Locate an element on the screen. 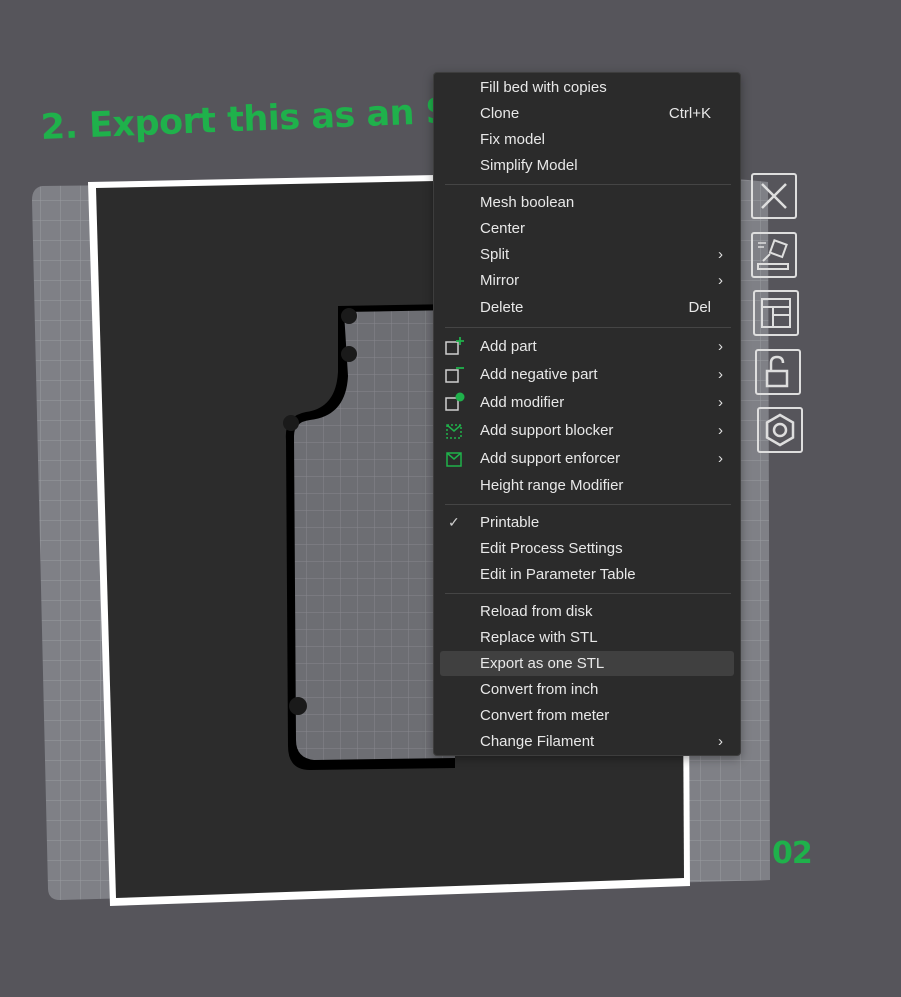  menu-item-export-as-one-stl: Export as one STL is located at coordinates (587, 663).